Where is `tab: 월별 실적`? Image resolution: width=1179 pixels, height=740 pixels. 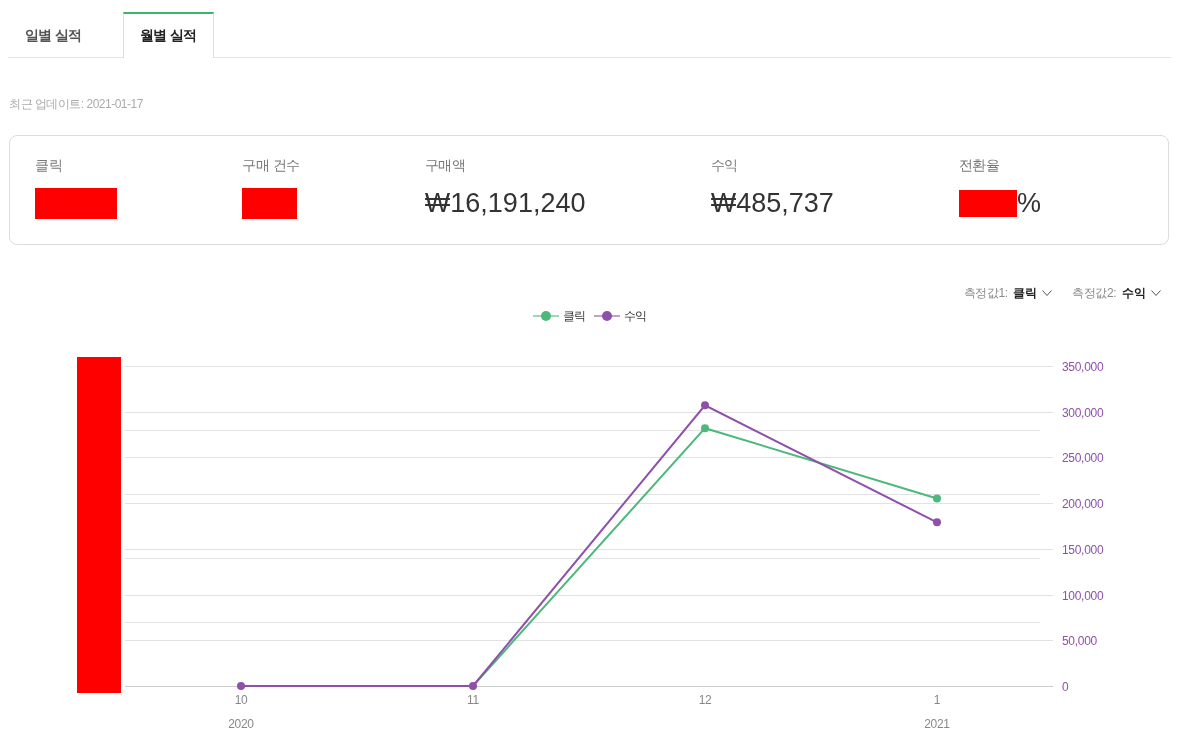
tab: 월별 실적 is located at coordinates (168, 35).